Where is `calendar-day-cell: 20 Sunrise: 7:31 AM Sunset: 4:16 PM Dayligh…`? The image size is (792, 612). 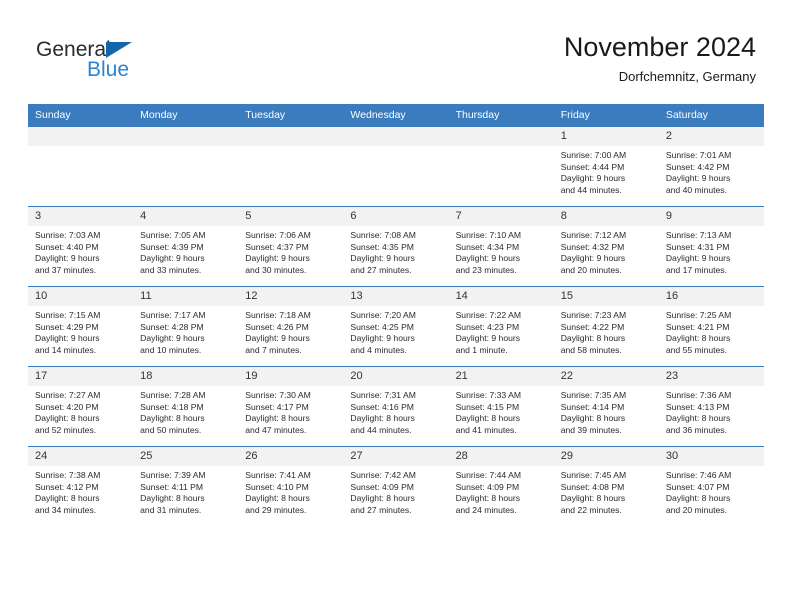
calendar-day-cell: 20 Sunrise: 7:31 AM Sunset: 4:16 PM Dayligh… is located at coordinates (396, 406).